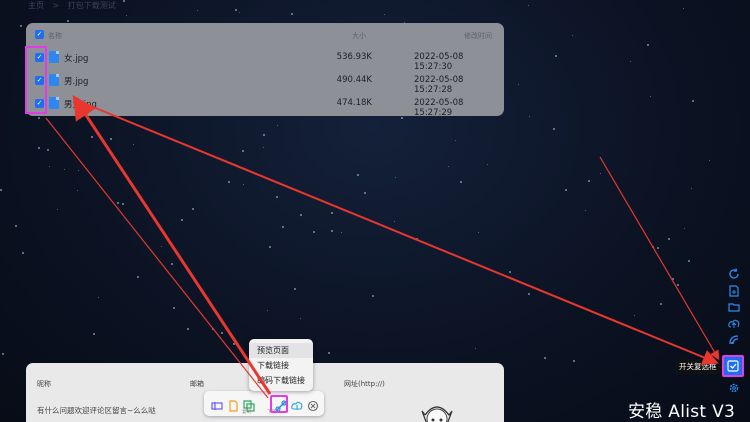 This screenshot has height=422, width=750. I want to click on copy-icon, so click(249, 404).